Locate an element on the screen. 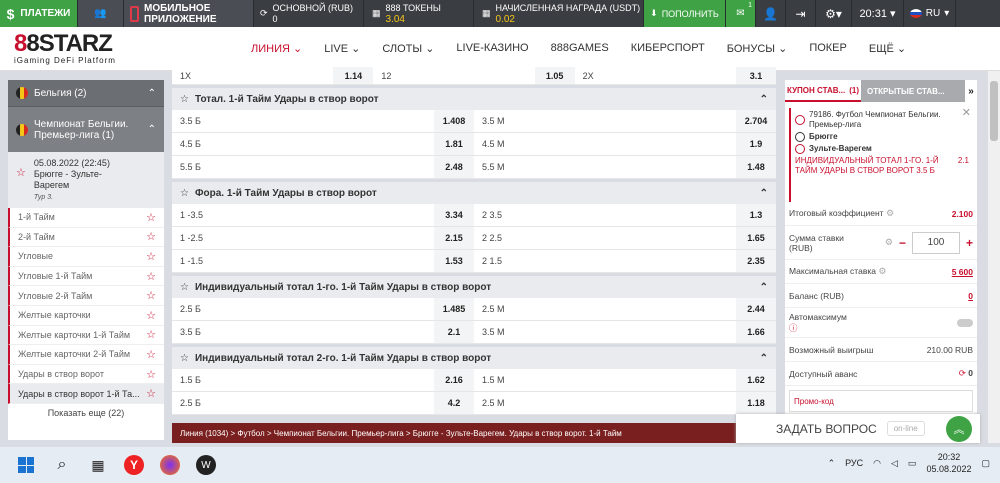 The image size is (1000, 483). nav-item: ЛИНИЯ ⌄ is located at coordinates (276, 48).